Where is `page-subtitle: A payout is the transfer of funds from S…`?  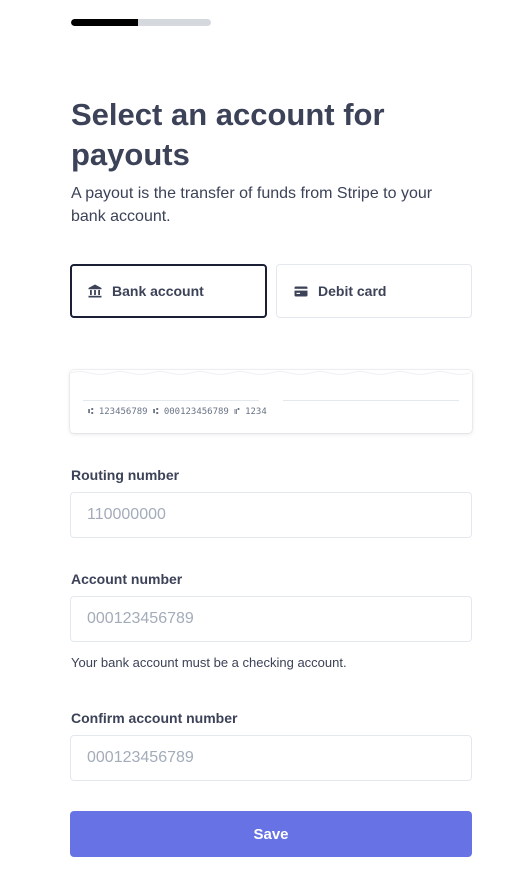 page-subtitle: A payout is the transfer of funds from S… is located at coordinates (252, 205).